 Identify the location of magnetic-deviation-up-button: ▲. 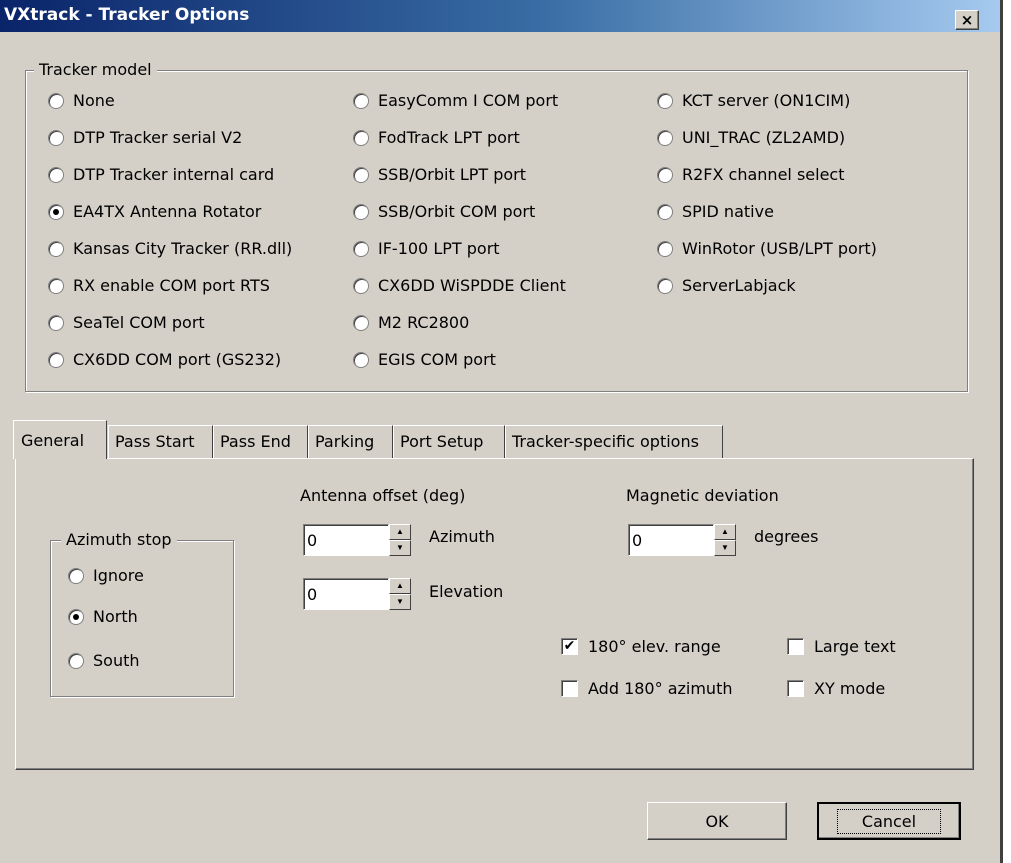
(725, 532).